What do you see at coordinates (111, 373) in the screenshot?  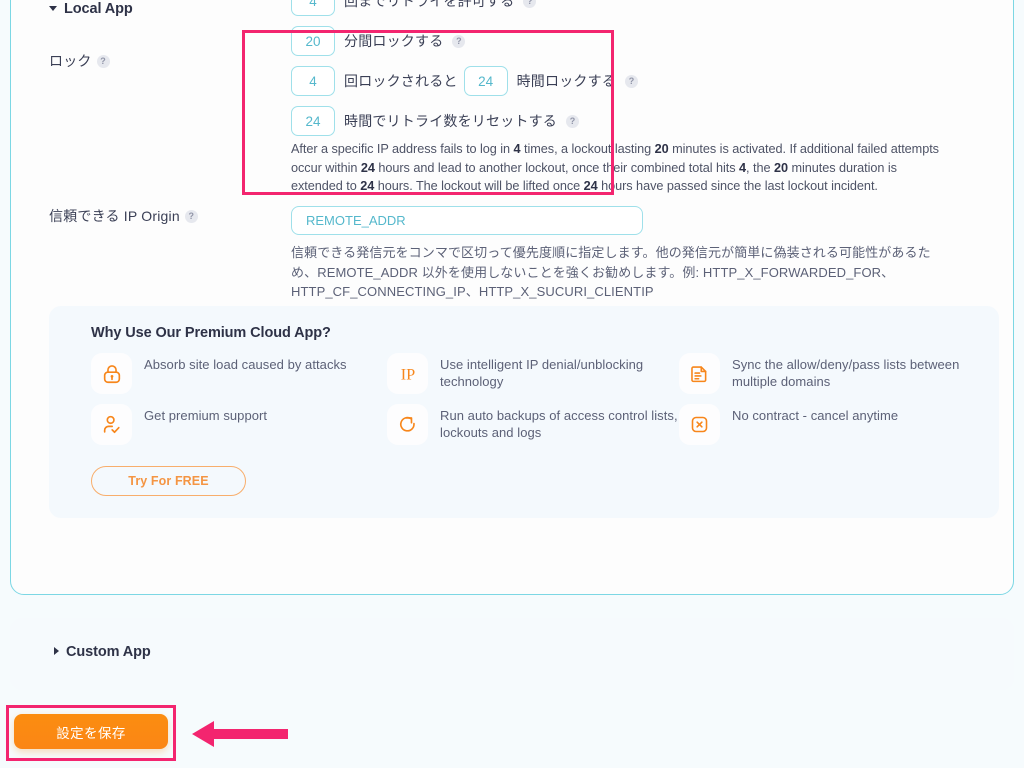 I see `lock-icon` at bounding box center [111, 373].